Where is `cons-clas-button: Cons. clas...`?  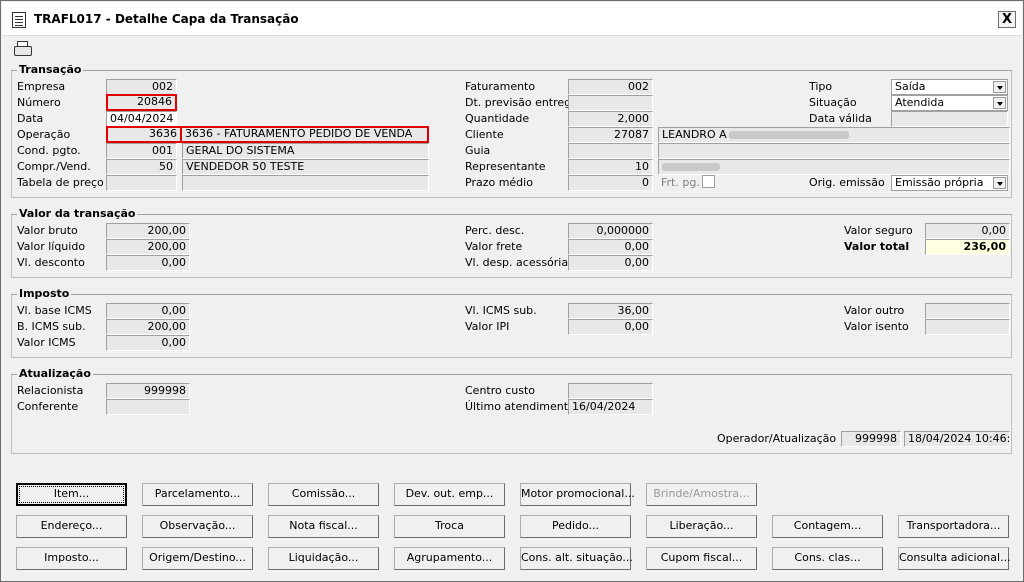 cons-clas-button: Cons. clas... is located at coordinates (827, 558).